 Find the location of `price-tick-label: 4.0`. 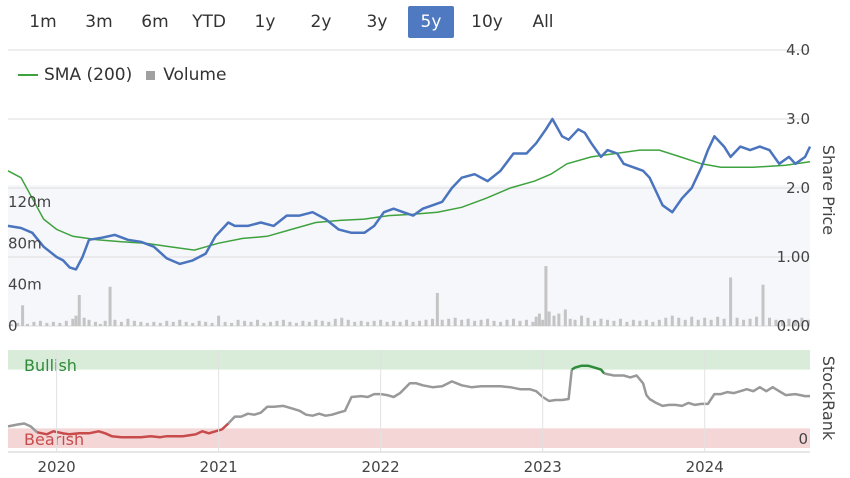

price-tick-label: 4.0 is located at coordinates (798, 50).